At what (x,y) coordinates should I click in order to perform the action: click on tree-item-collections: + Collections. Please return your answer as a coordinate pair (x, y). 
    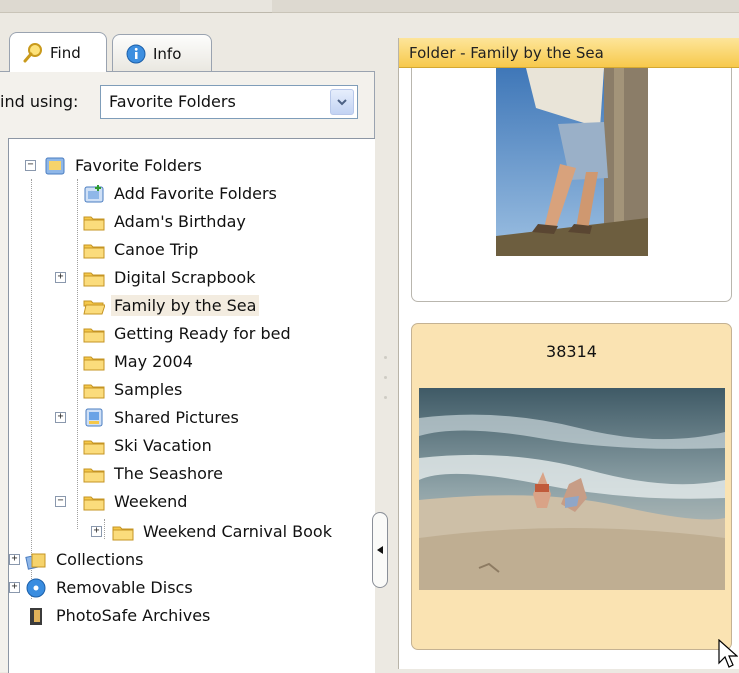
    Looking at the image, I should click on (77, 559).